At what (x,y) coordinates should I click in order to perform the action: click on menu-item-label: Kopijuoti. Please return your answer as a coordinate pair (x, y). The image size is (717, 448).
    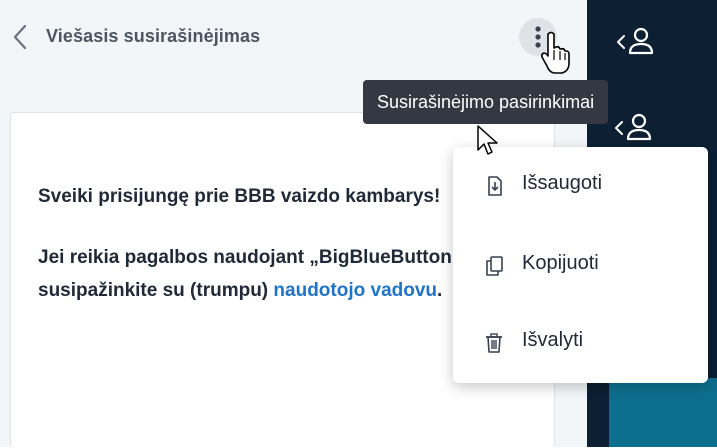
    Looking at the image, I should click on (560, 263).